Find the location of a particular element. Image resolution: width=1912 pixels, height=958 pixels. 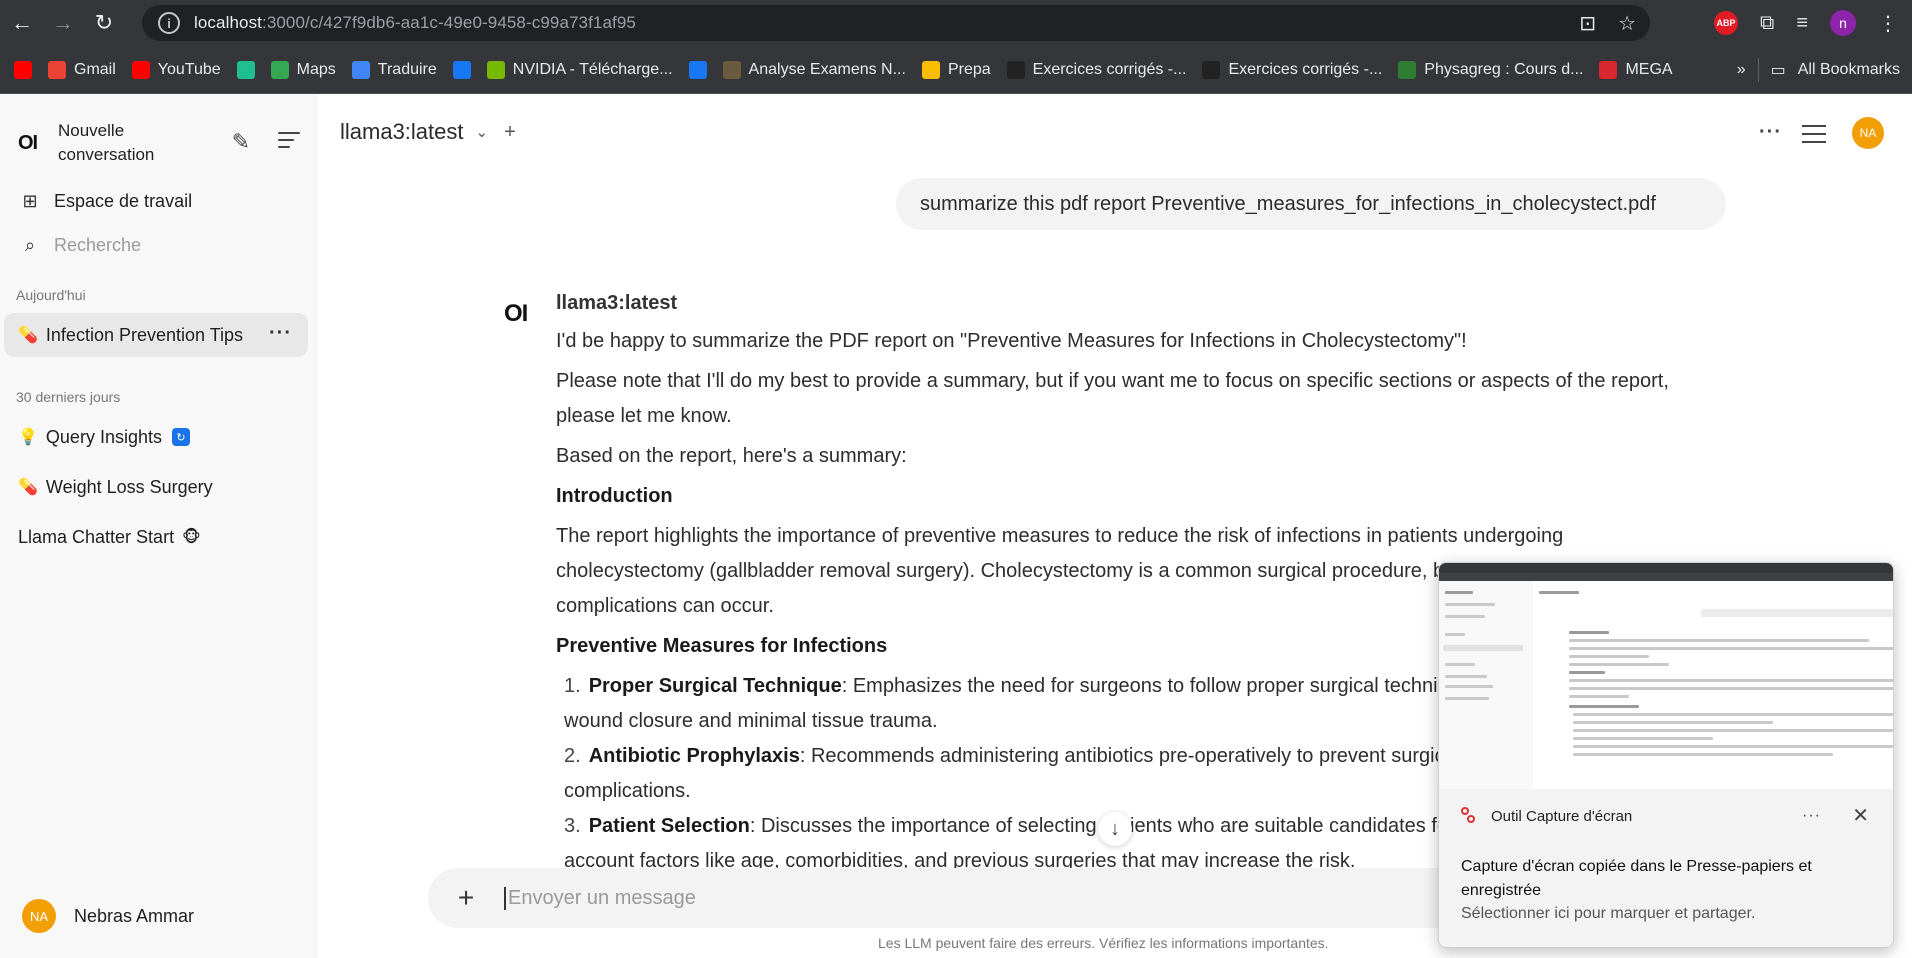

user-menu: NA Nebras Ammar is located at coordinates (108, 916).